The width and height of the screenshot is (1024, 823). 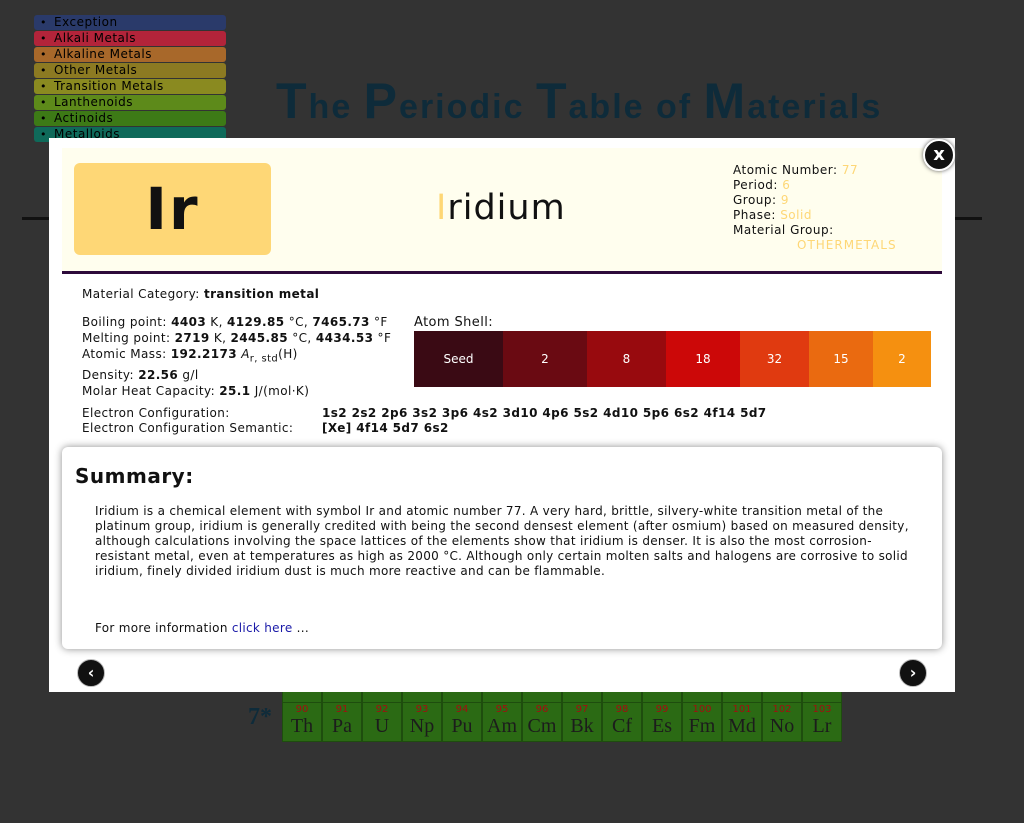 I want to click on summary-title: Summary:, so click(x=134, y=476).